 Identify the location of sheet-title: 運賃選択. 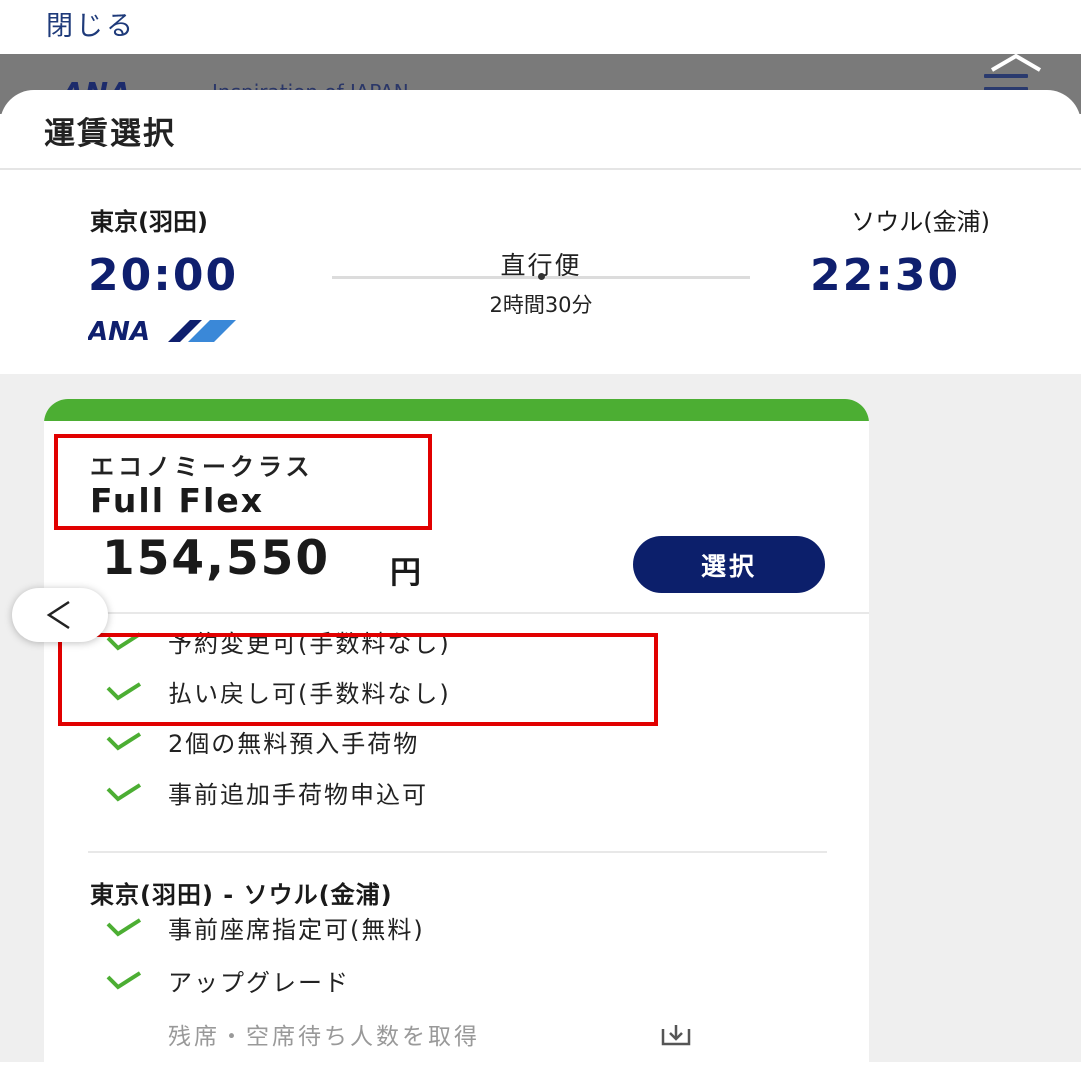
(110, 134).